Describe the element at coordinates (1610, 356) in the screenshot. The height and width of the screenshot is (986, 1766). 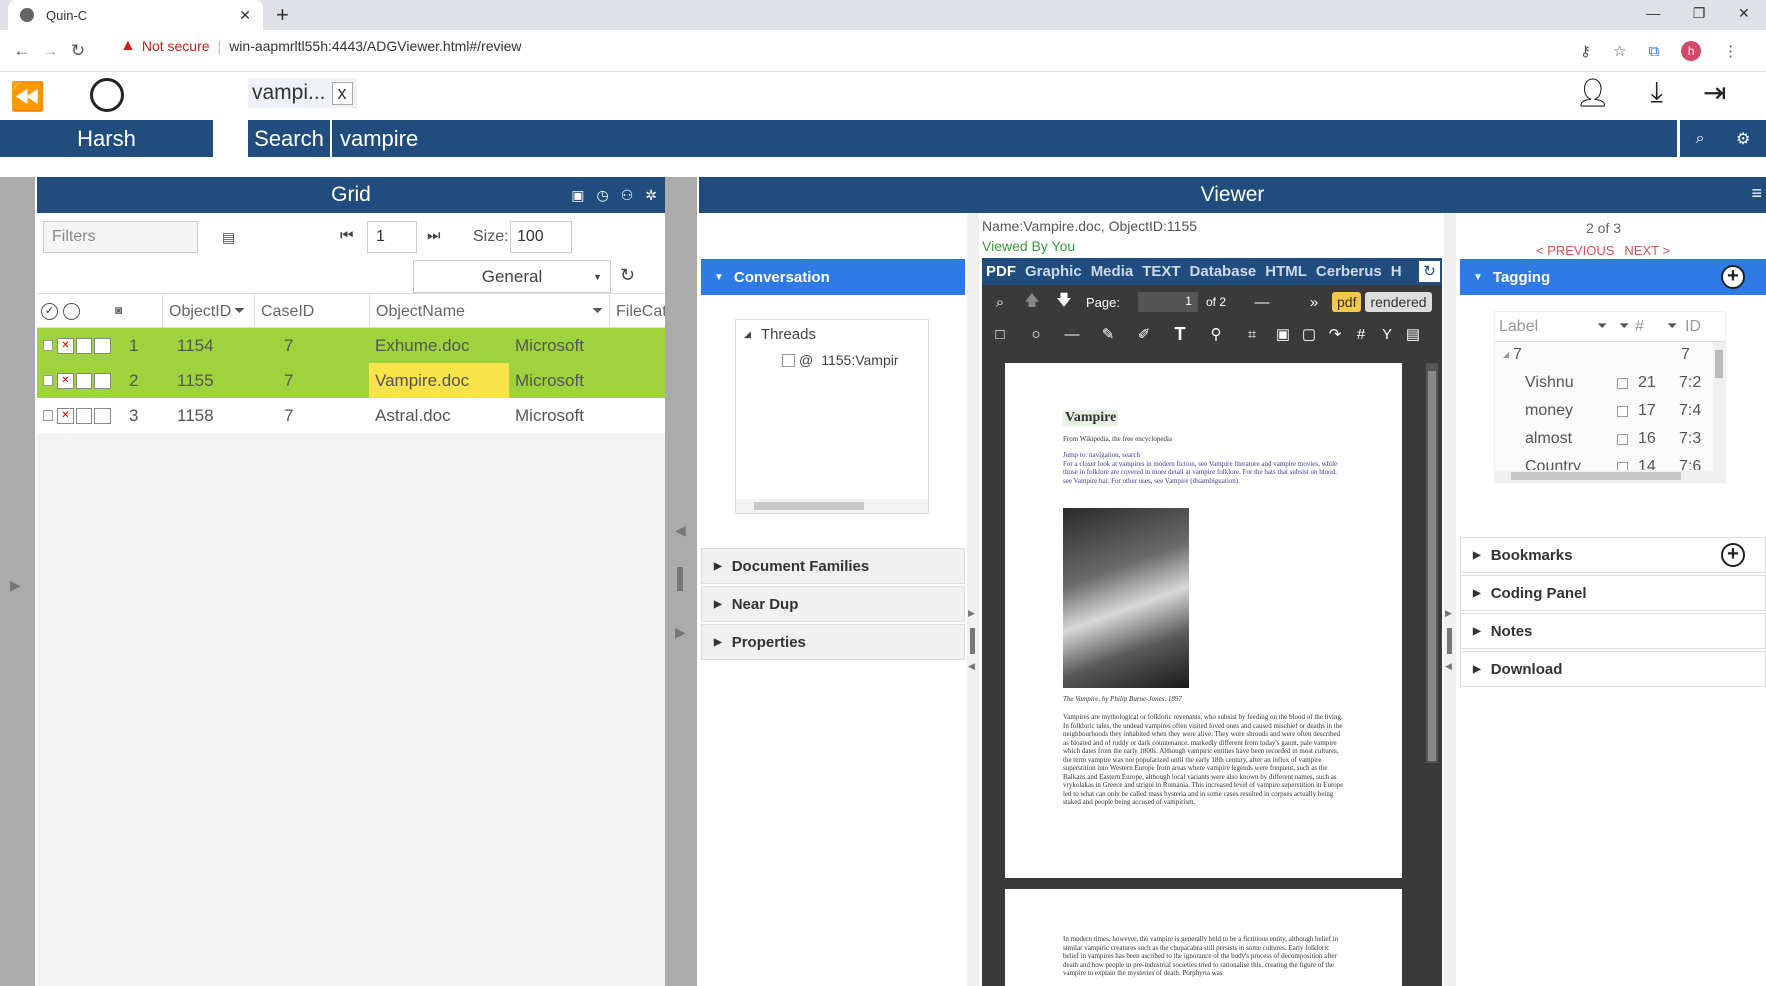
I see `tag-group-row: ◢ 7 7` at that location.